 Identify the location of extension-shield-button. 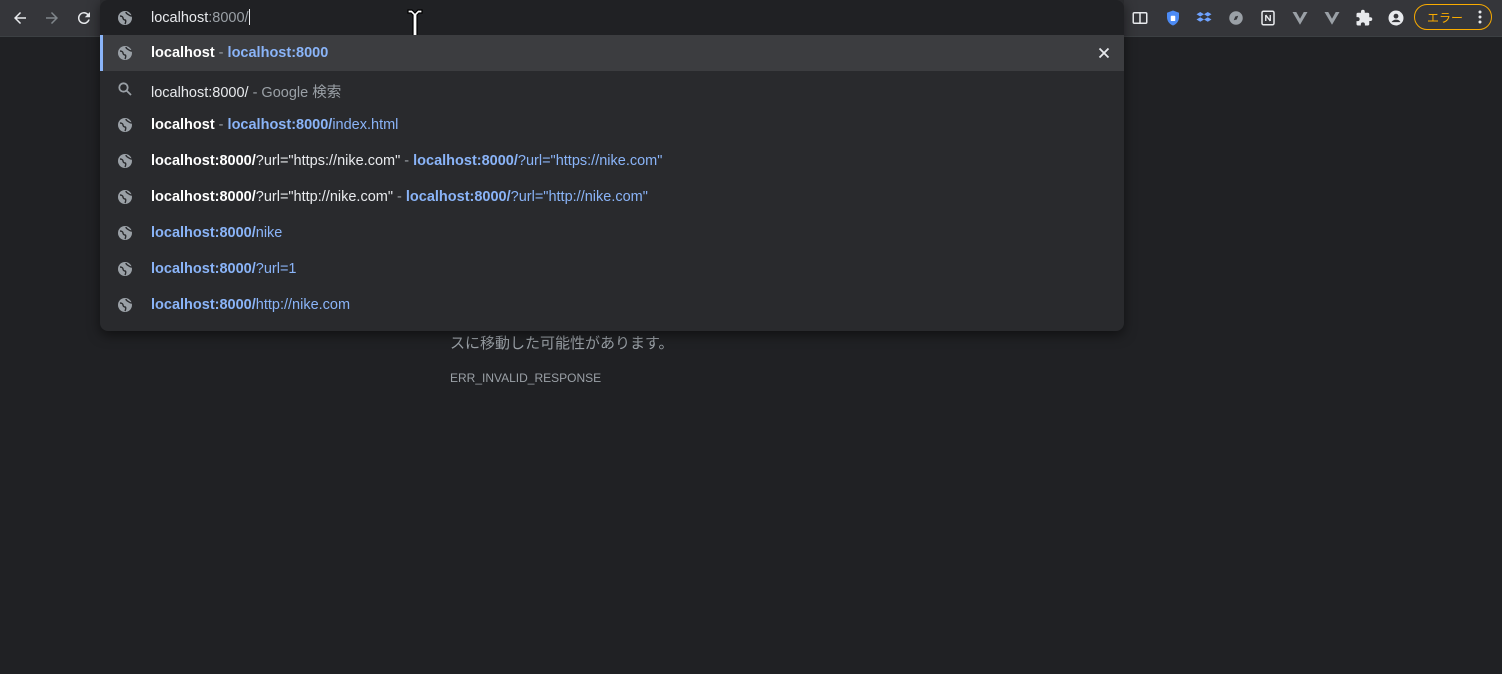
(1173, 18).